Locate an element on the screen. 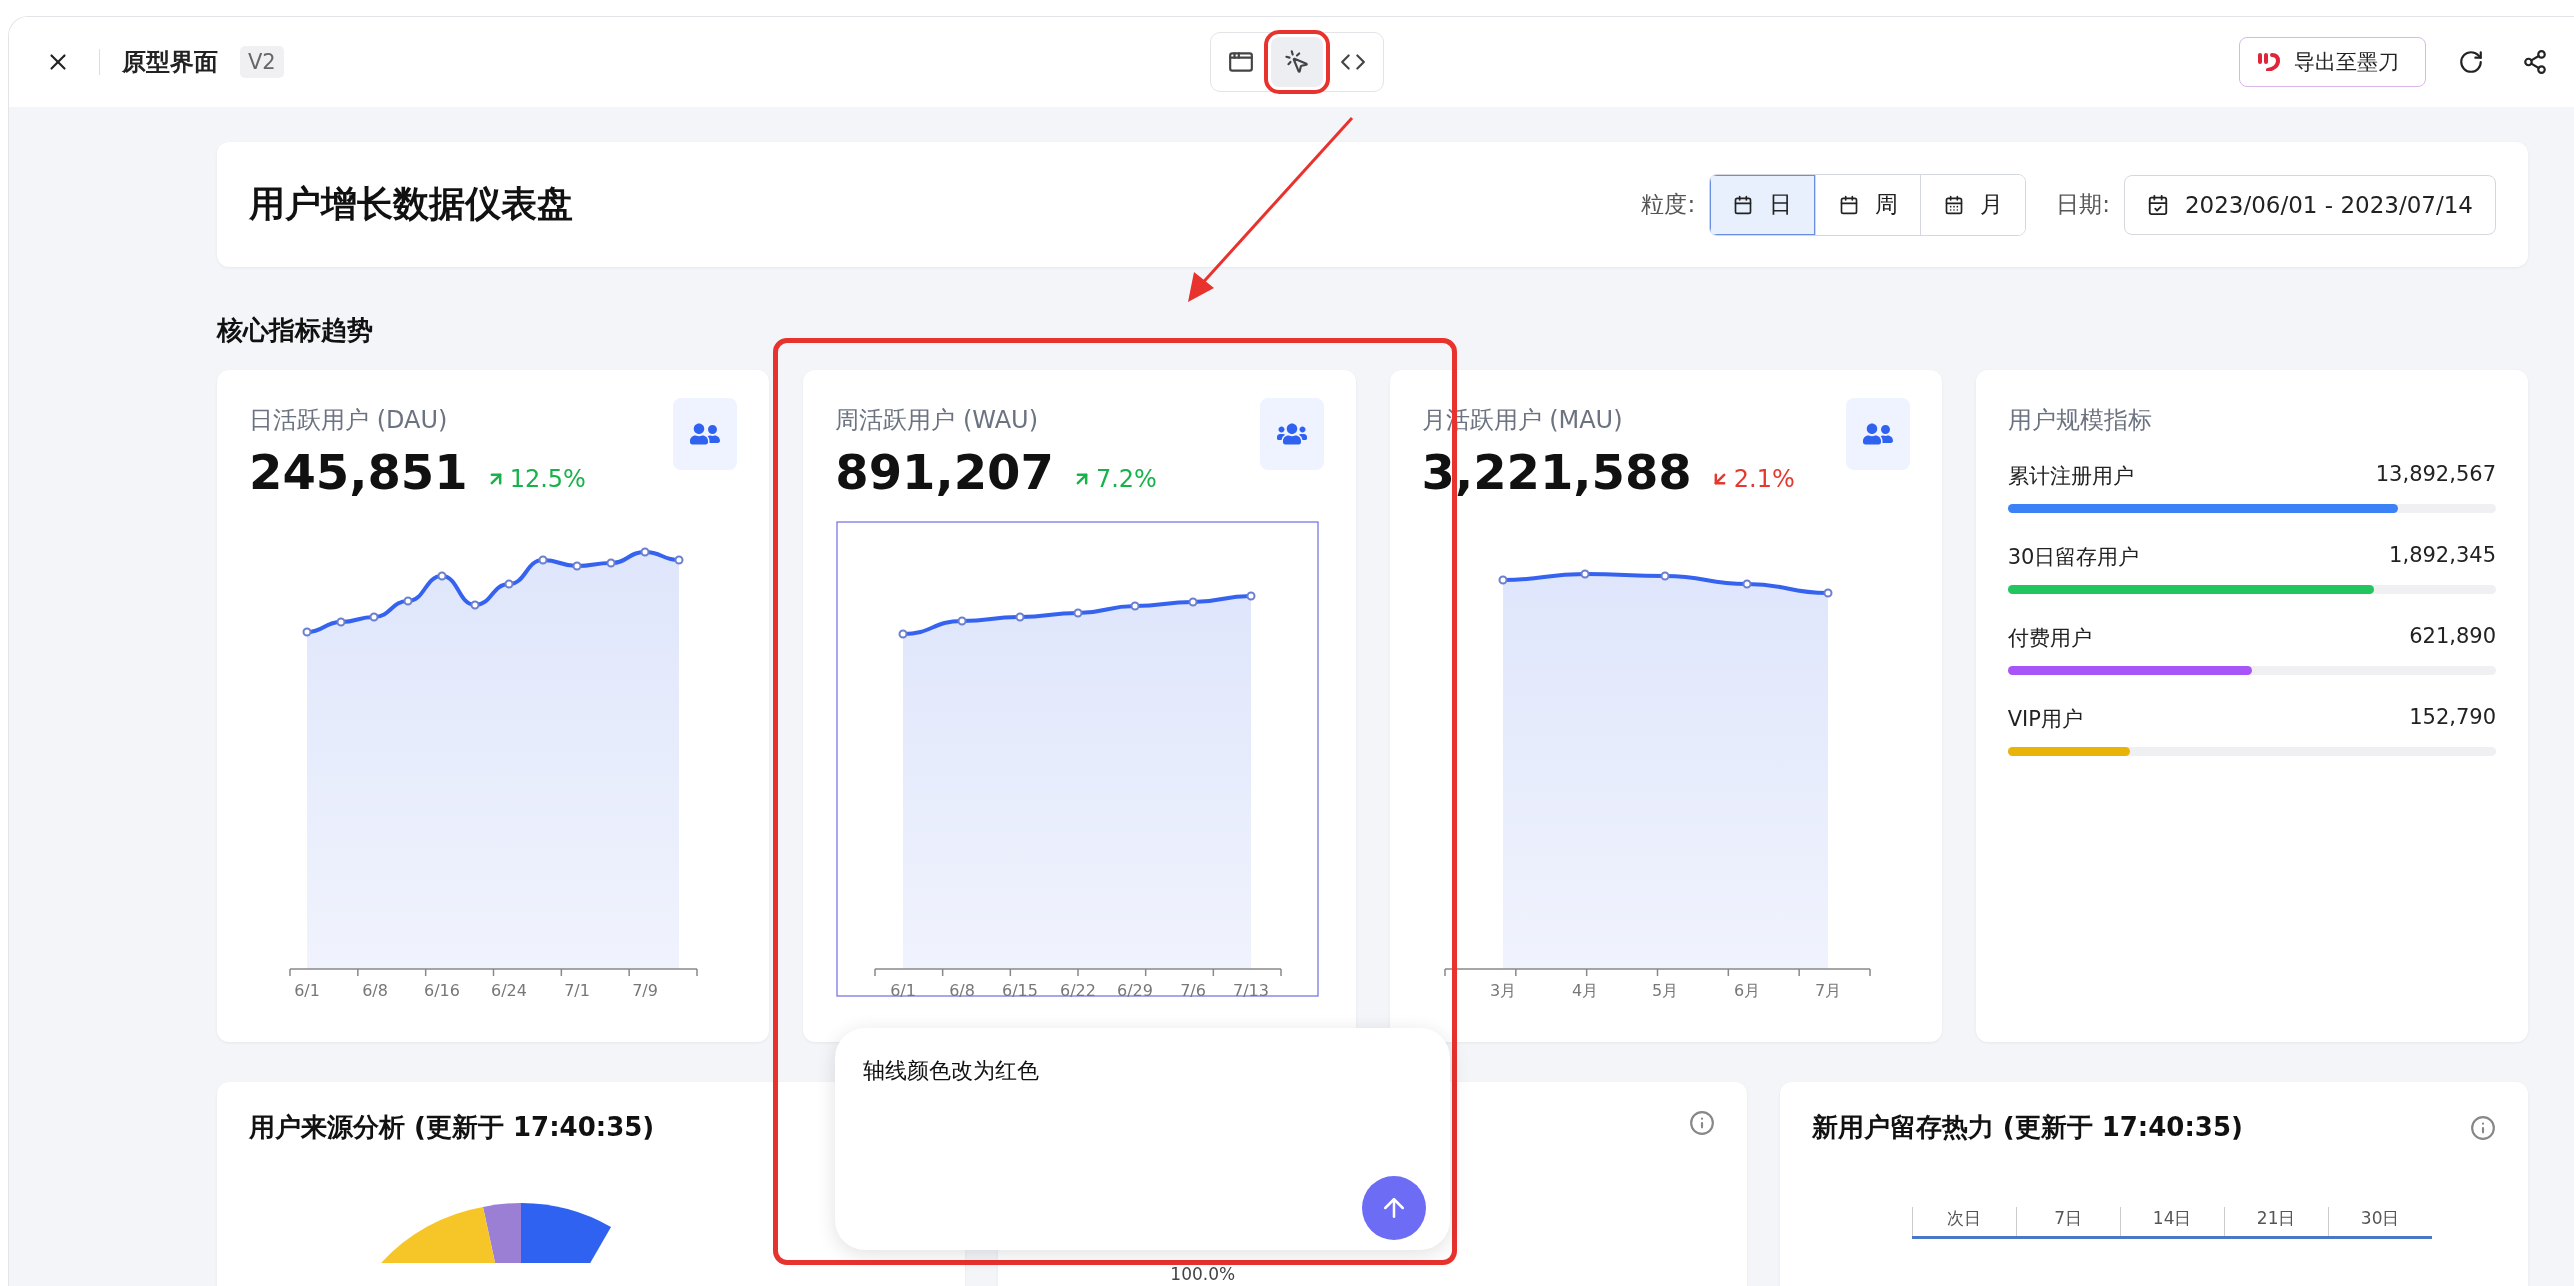  scale-value: 13,892,567 is located at coordinates (2435, 475).